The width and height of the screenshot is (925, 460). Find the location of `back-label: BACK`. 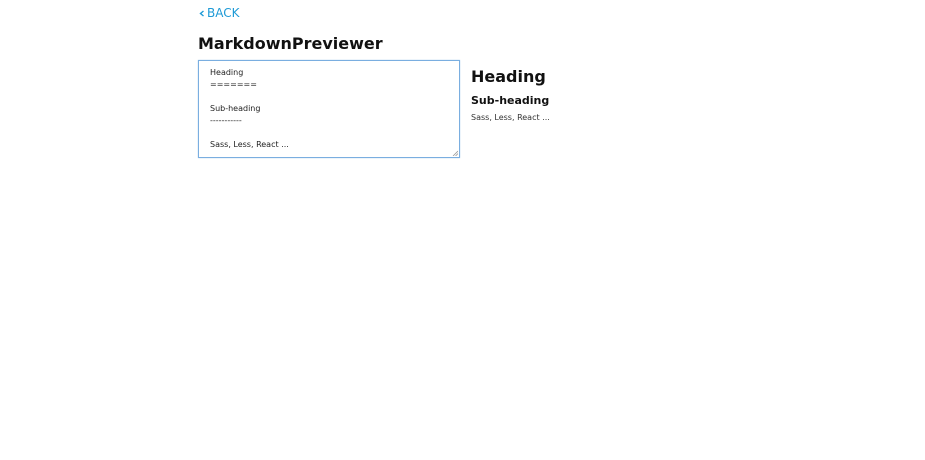

back-label: BACK is located at coordinates (223, 13).